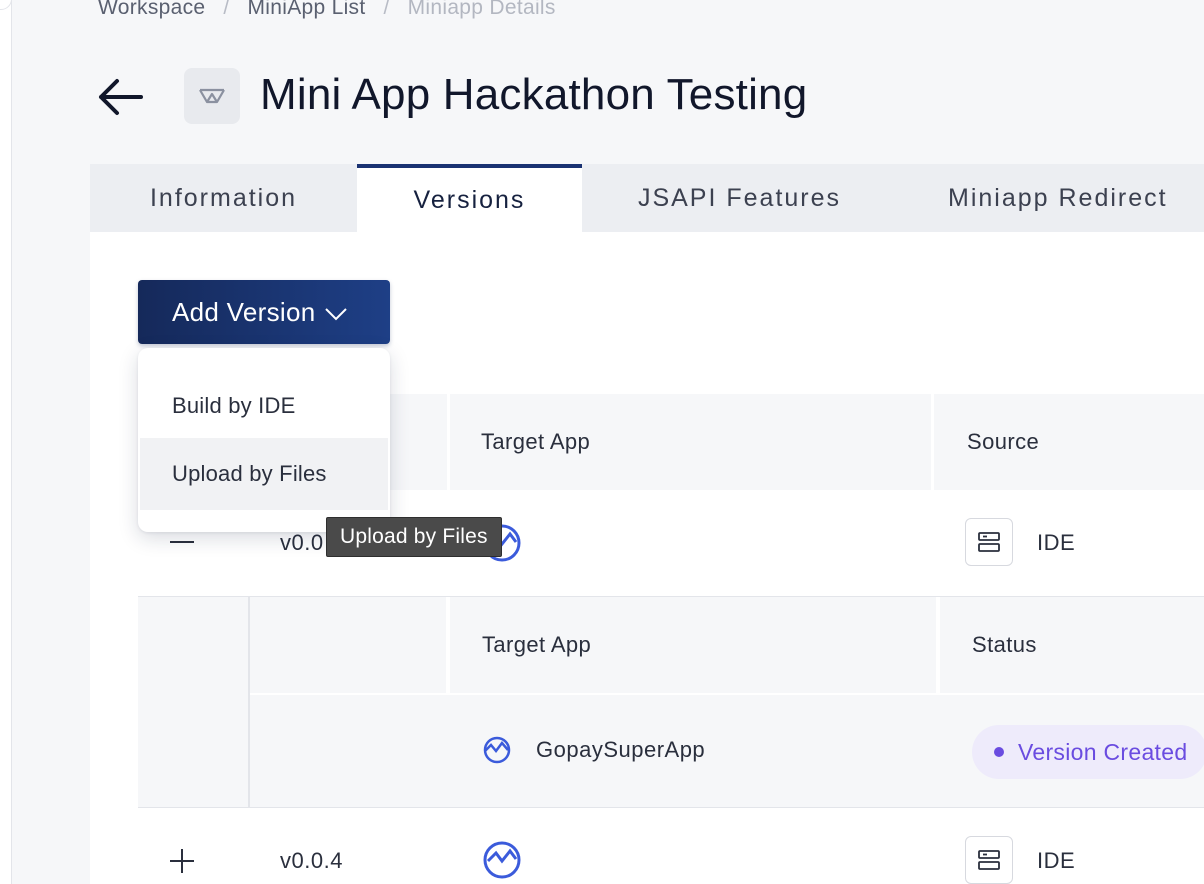 The width and height of the screenshot is (1204, 884). I want to click on add-version-label: Add Version, so click(244, 311).